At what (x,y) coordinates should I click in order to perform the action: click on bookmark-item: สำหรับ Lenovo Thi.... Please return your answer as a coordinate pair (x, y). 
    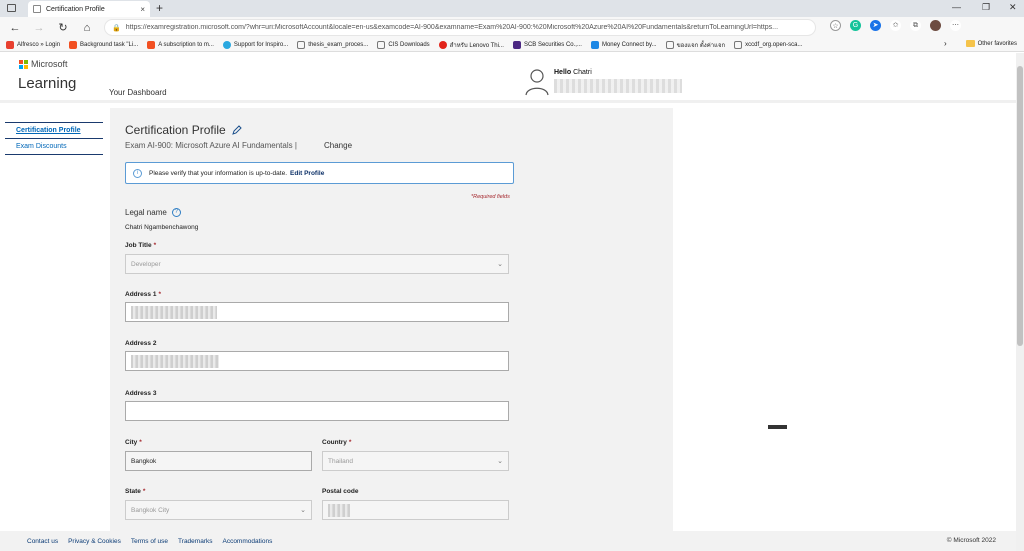
    Looking at the image, I should click on (471, 45).